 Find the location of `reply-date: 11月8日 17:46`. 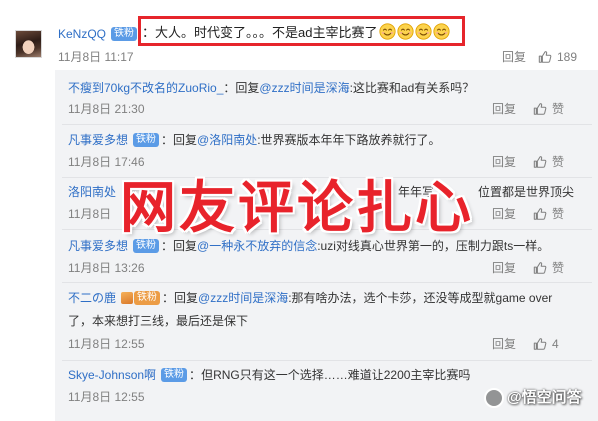

reply-date: 11月8日 17:46 is located at coordinates (106, 162).